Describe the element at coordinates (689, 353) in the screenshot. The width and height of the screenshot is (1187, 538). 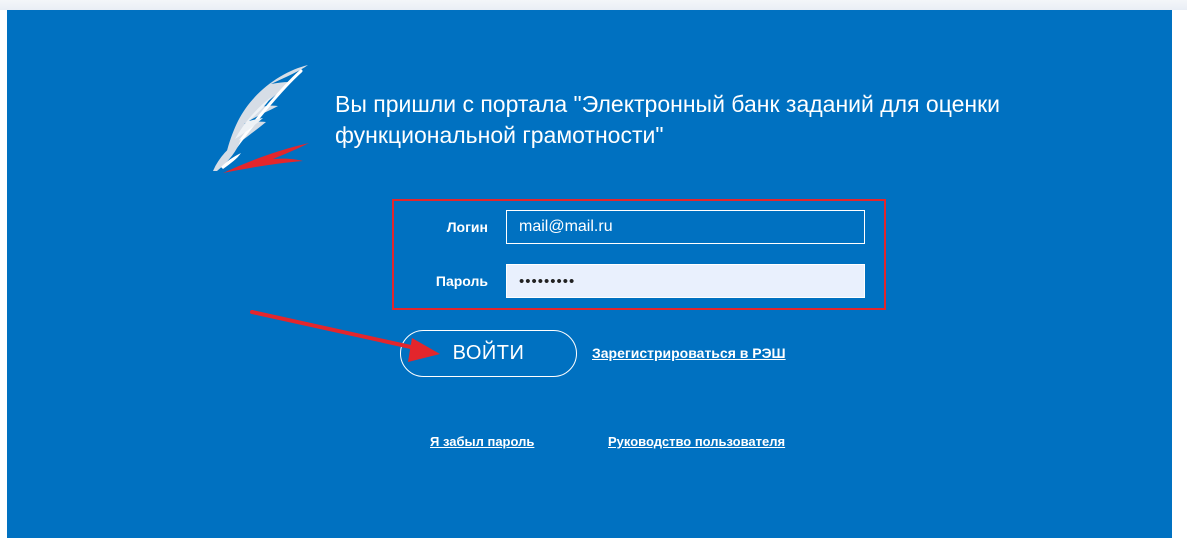
I see `register-link: Зарегистрироваться в РЭШ` at that location.